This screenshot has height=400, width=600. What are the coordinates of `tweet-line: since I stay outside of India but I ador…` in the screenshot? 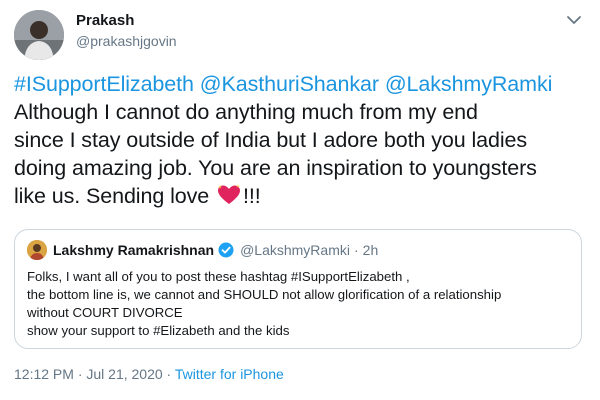 It's located at (271, 140).